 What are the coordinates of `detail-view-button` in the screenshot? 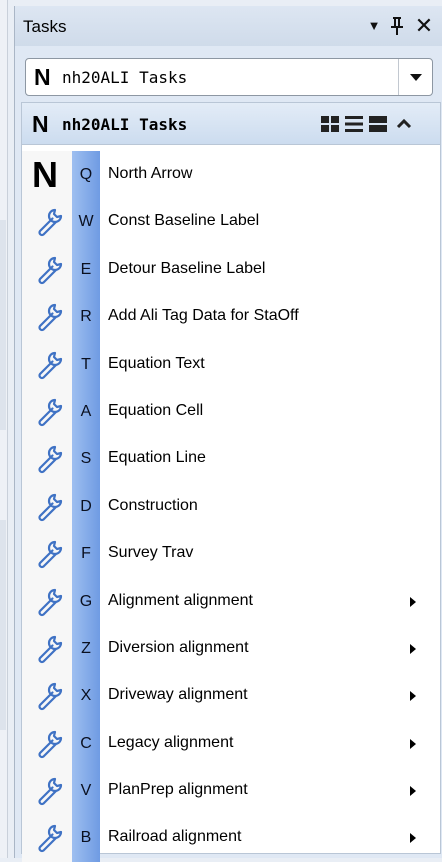 It's located at (378, 124).